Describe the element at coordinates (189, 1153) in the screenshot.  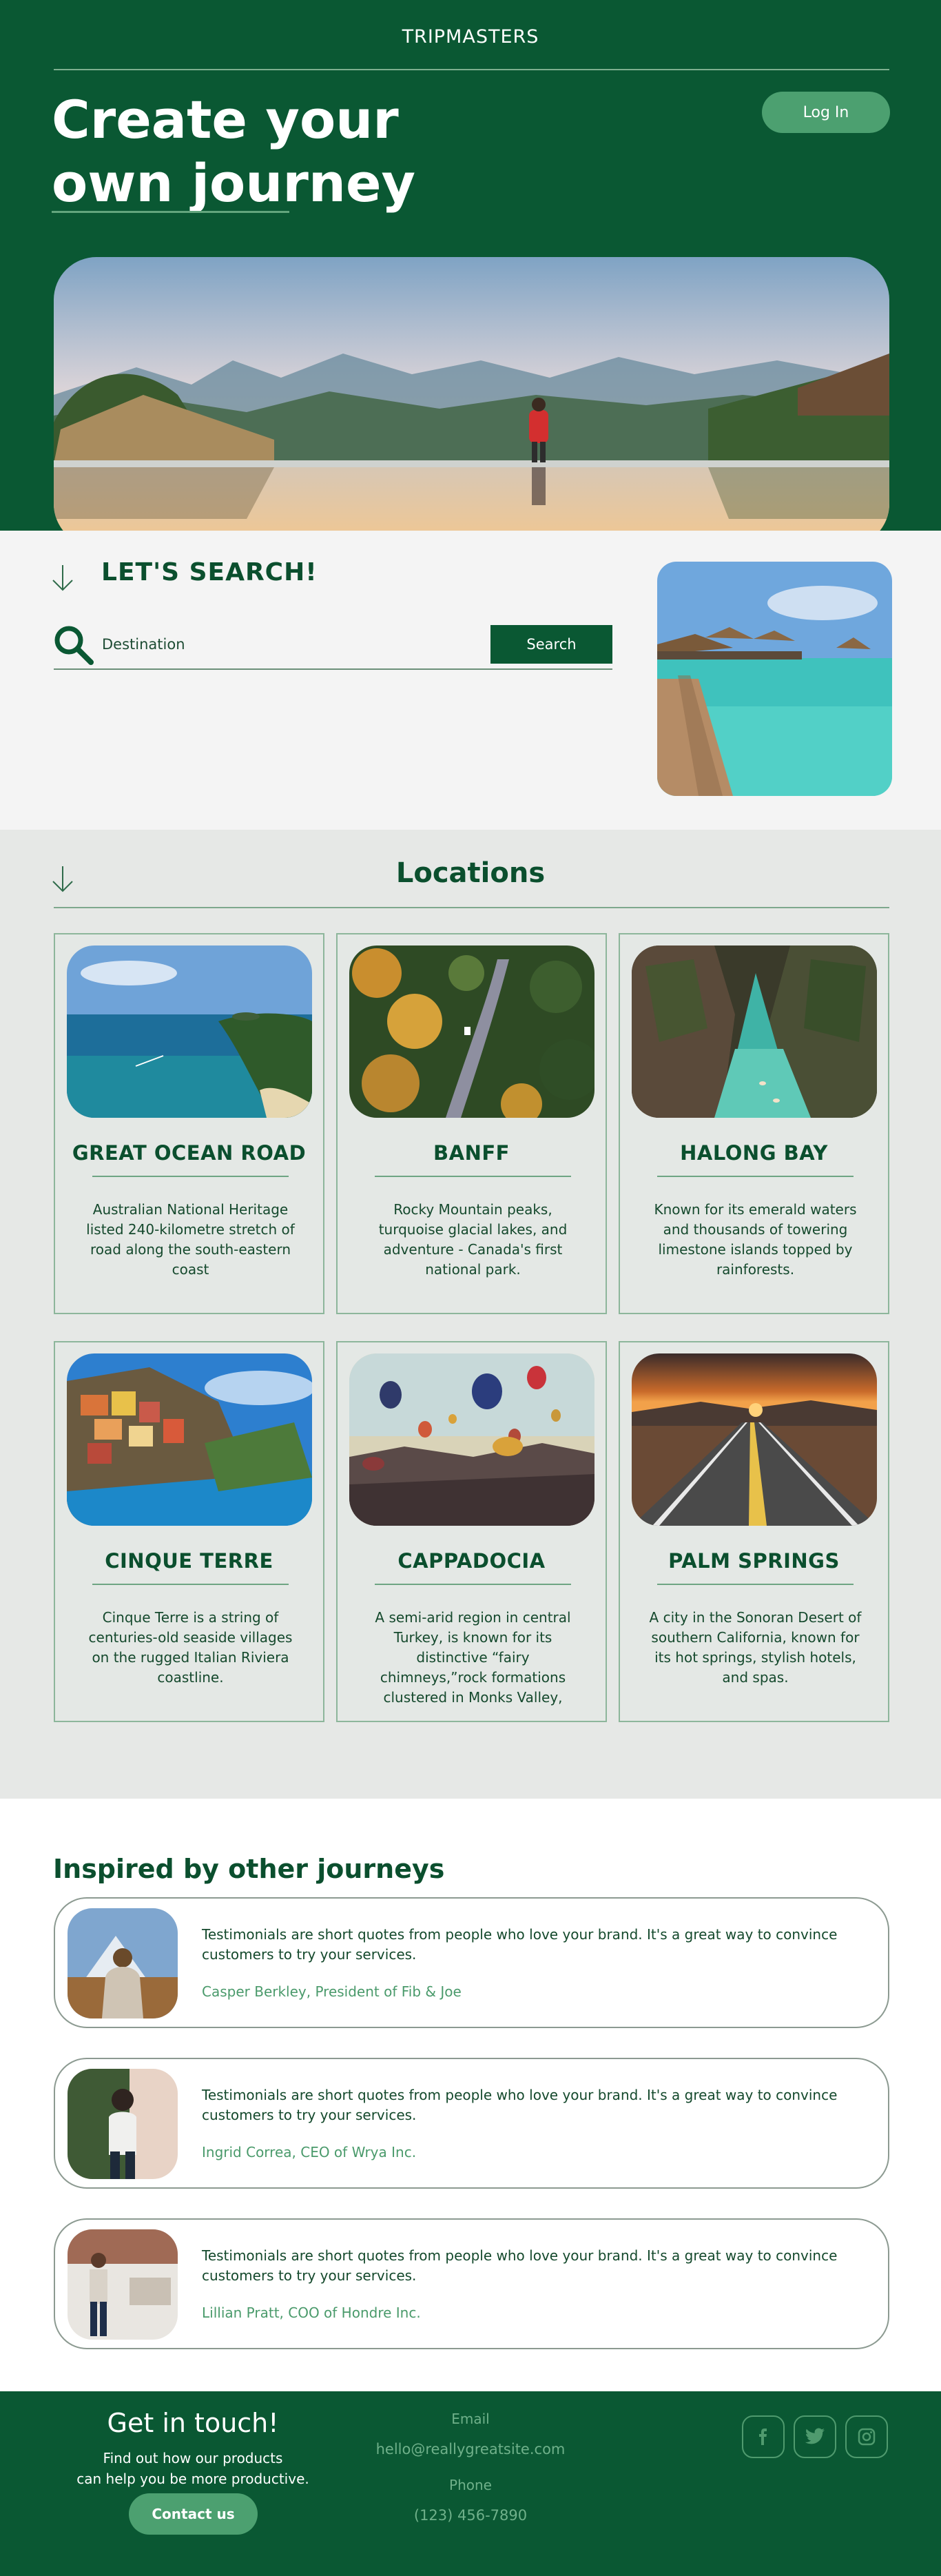
I see `location-name: GREAT OCEAN ROAD` at that location.